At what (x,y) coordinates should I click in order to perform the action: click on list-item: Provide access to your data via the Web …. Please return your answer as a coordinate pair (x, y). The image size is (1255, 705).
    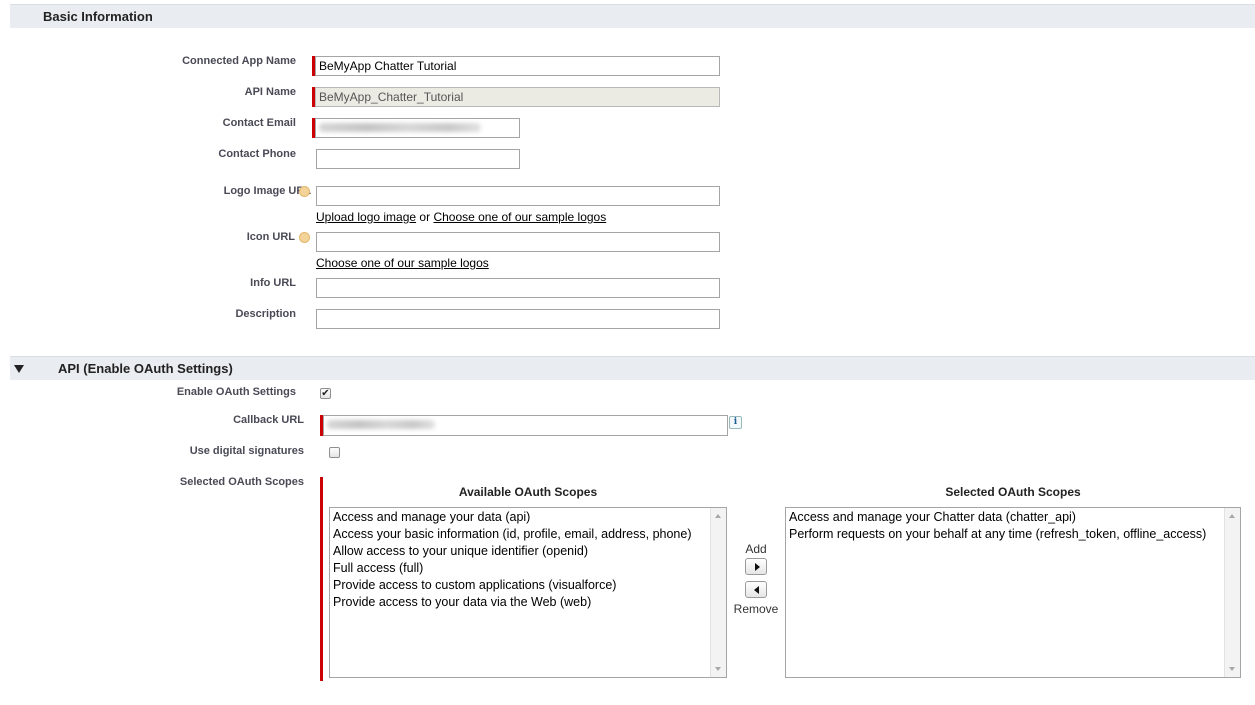
    Looking at the image, I should click on (512, 602).